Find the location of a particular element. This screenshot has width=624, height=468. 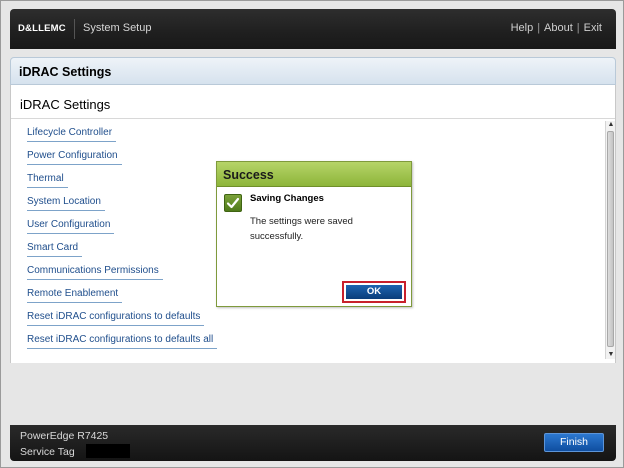

header-divider is located at coordinates (74, 29).